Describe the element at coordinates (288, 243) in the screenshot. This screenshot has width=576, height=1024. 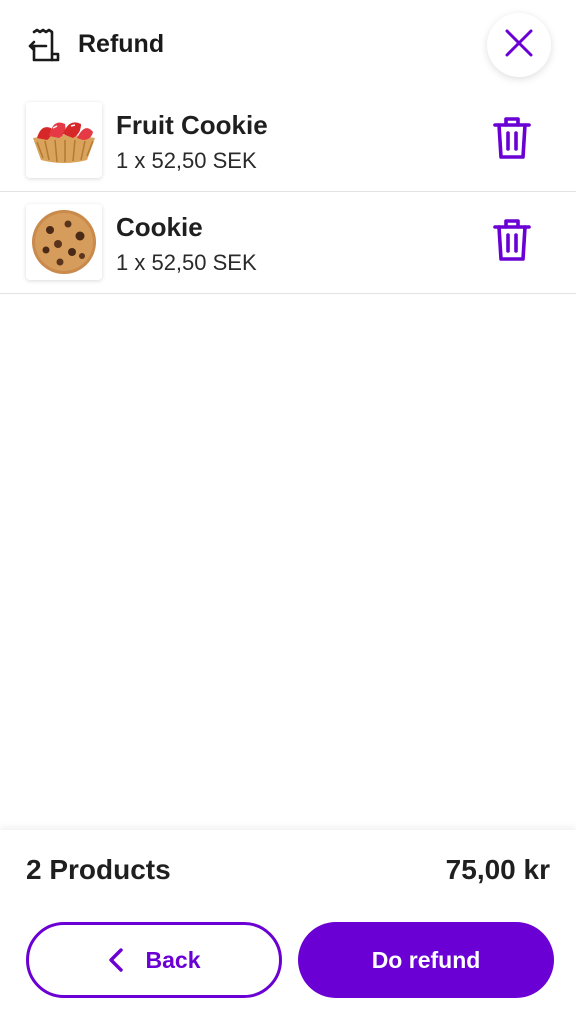
I see `list-item: Cookie 1 x 52,50 SEK` at that location.